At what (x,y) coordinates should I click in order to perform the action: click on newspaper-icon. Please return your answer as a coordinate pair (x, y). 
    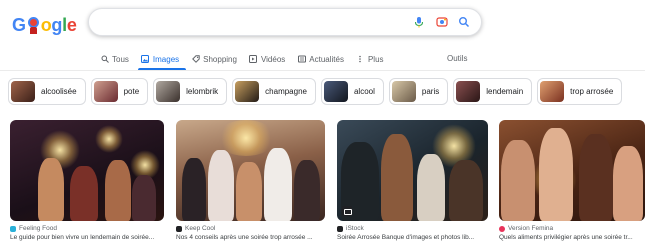
    Looking at the image, I should click on (301, 59).